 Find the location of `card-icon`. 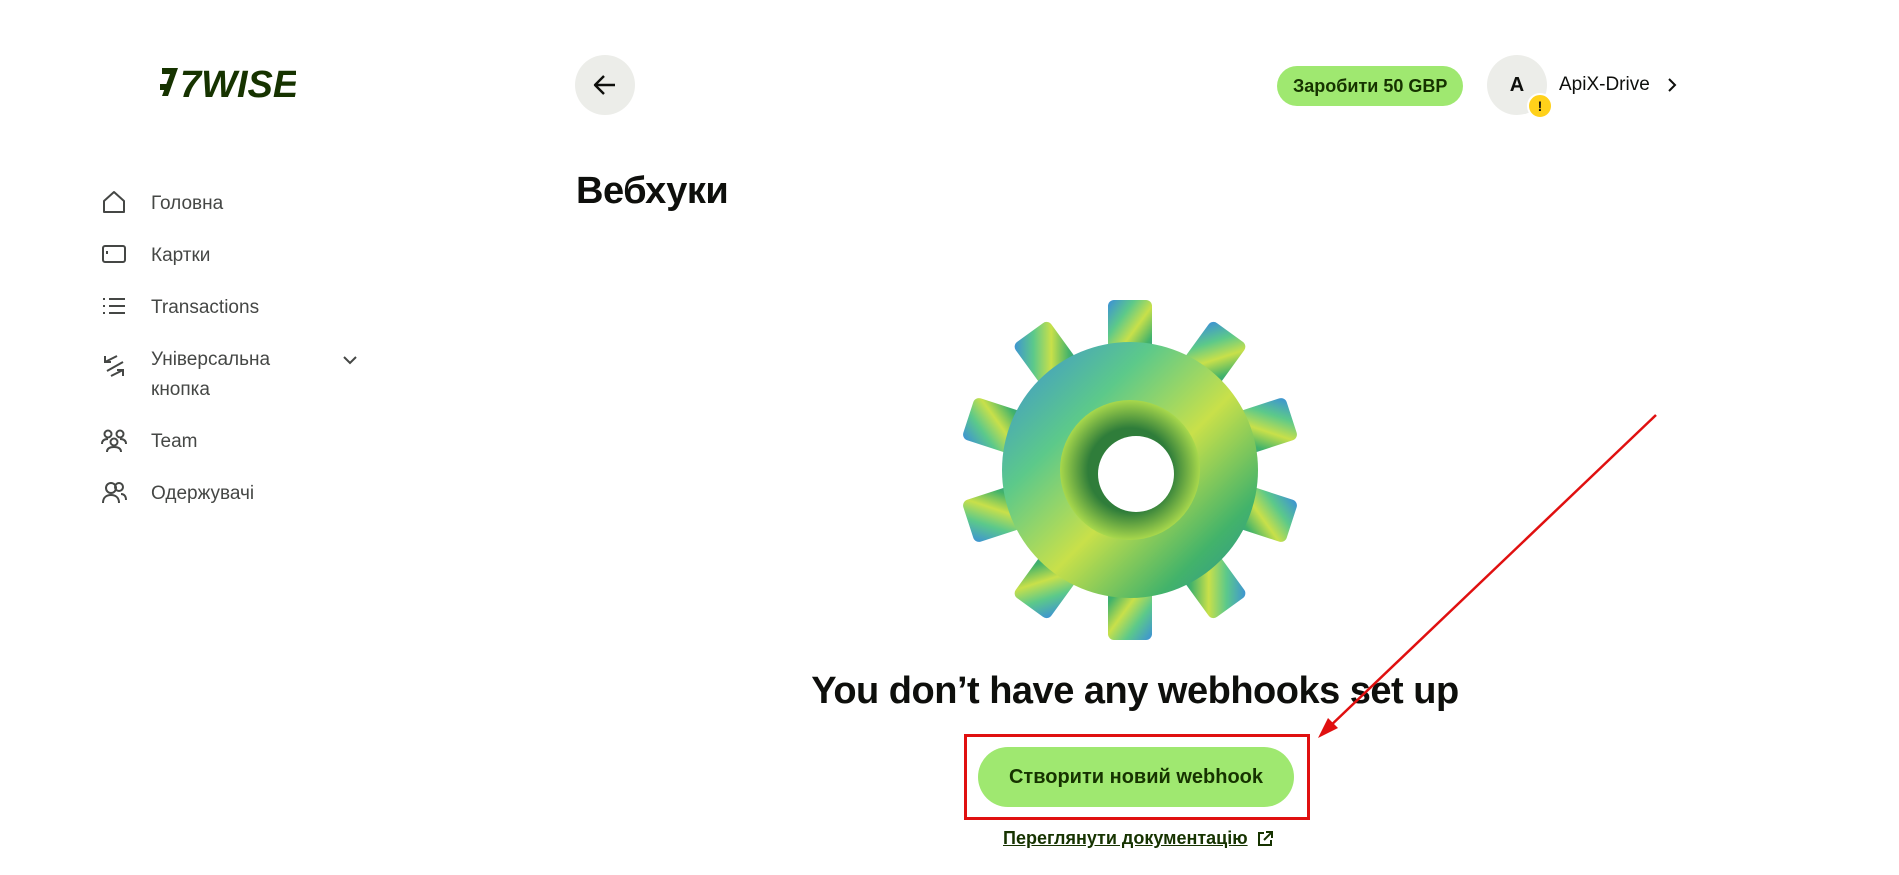

card-icon is located at coordinates (114, 254).